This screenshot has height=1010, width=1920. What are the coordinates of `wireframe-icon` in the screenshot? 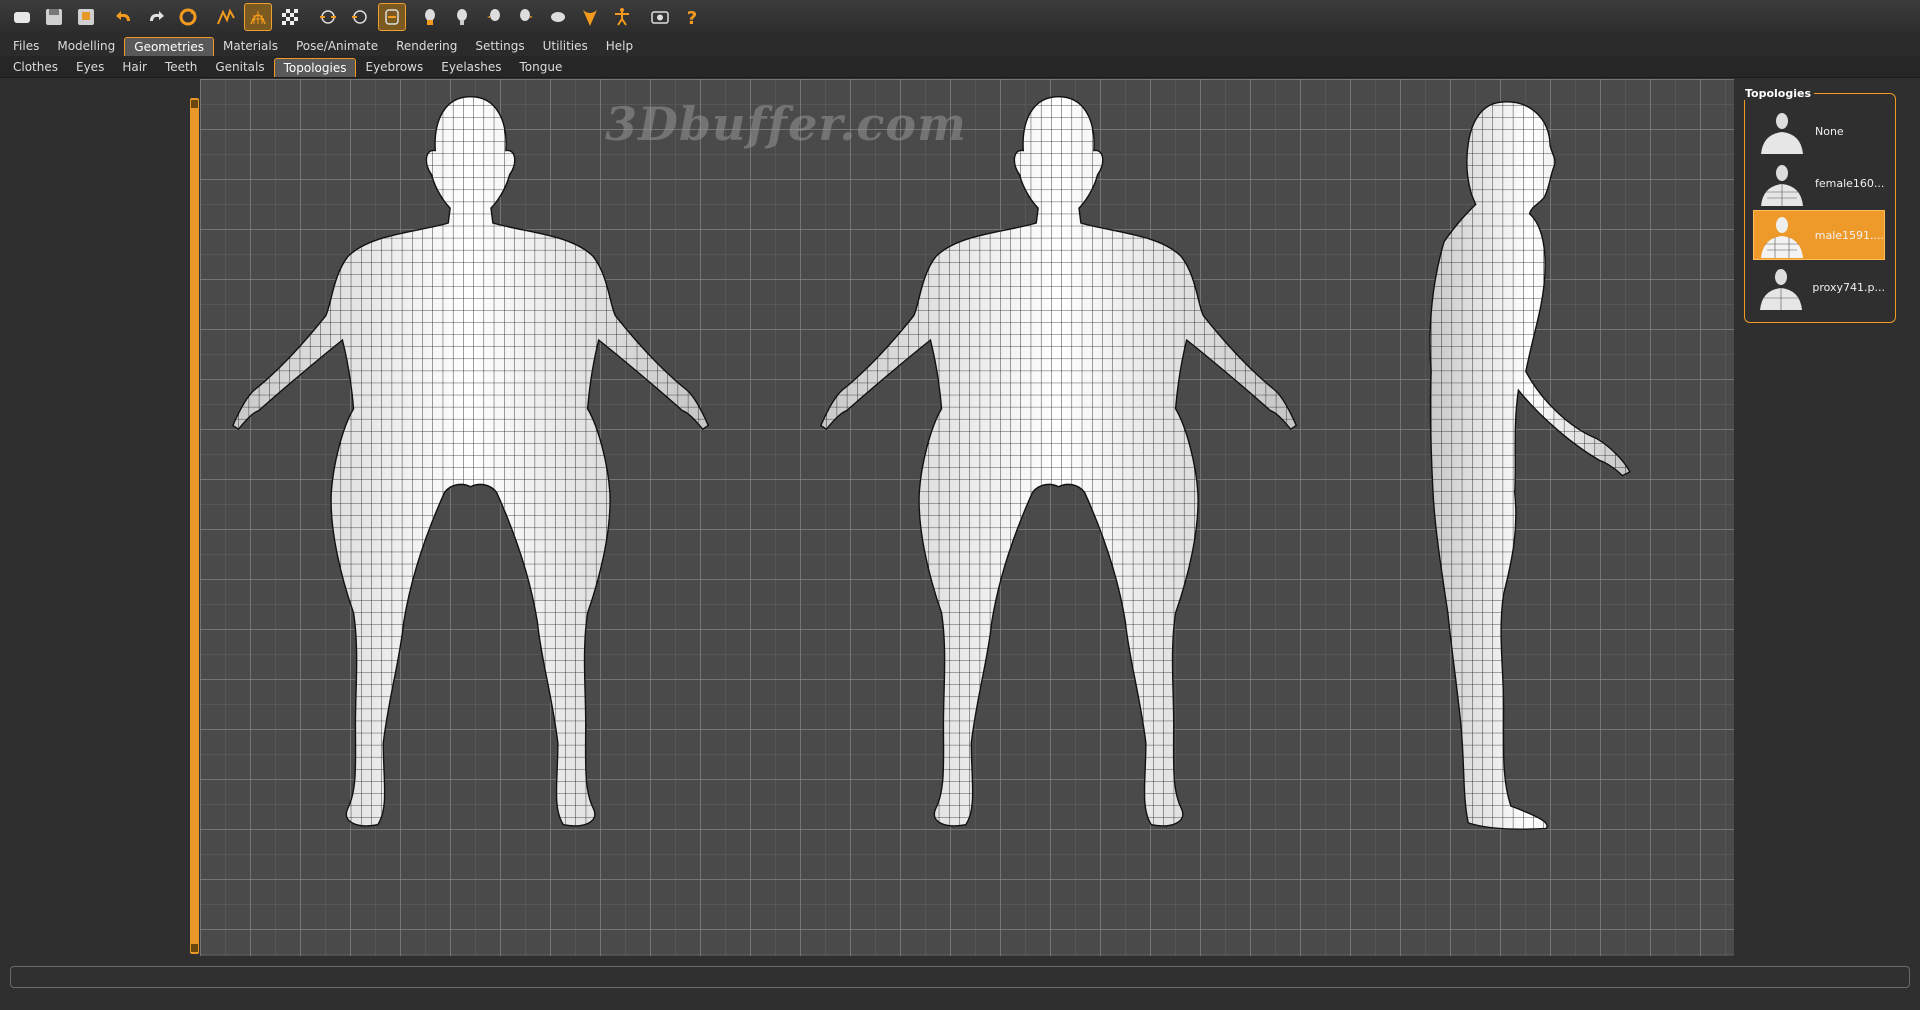 It's located at (258, 17).